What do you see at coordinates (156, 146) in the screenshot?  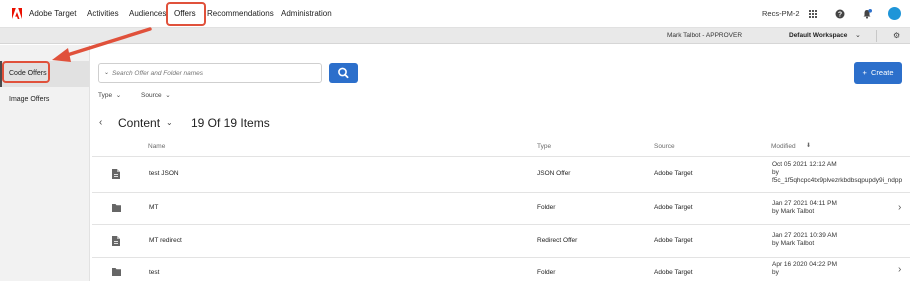 I see `column-header-name: Name` at bounding box center [156, 146].